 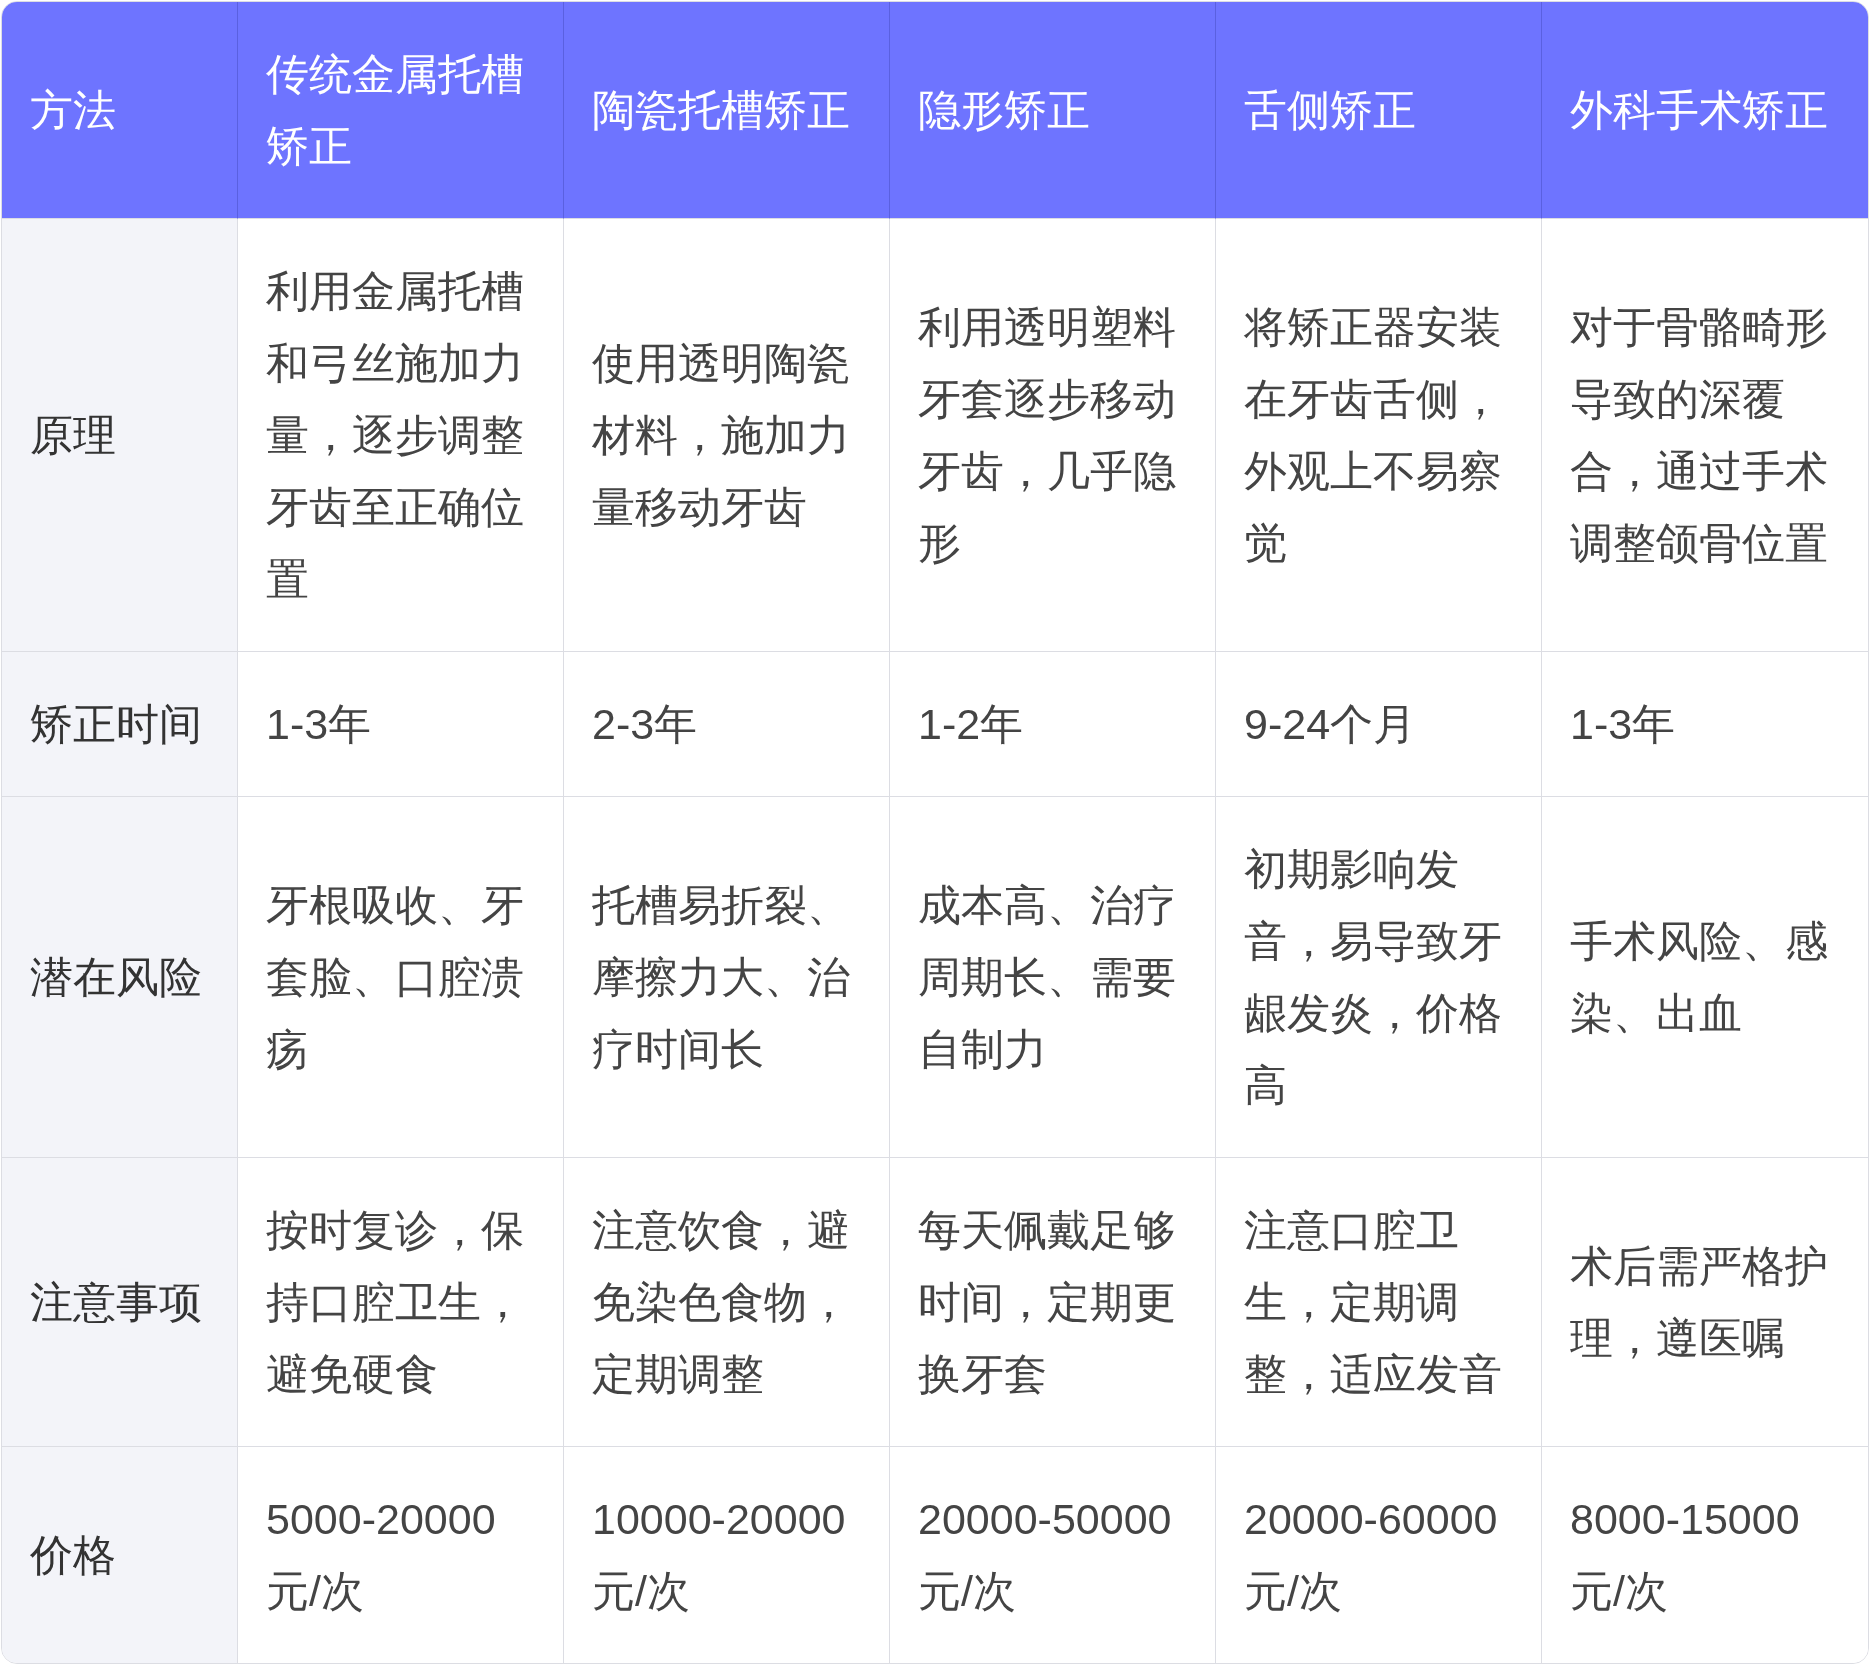 What do you see at coordinates (401, 724) in the screenshot?
I see `table-cell: 1-3年` at bounding box center [401, 724].